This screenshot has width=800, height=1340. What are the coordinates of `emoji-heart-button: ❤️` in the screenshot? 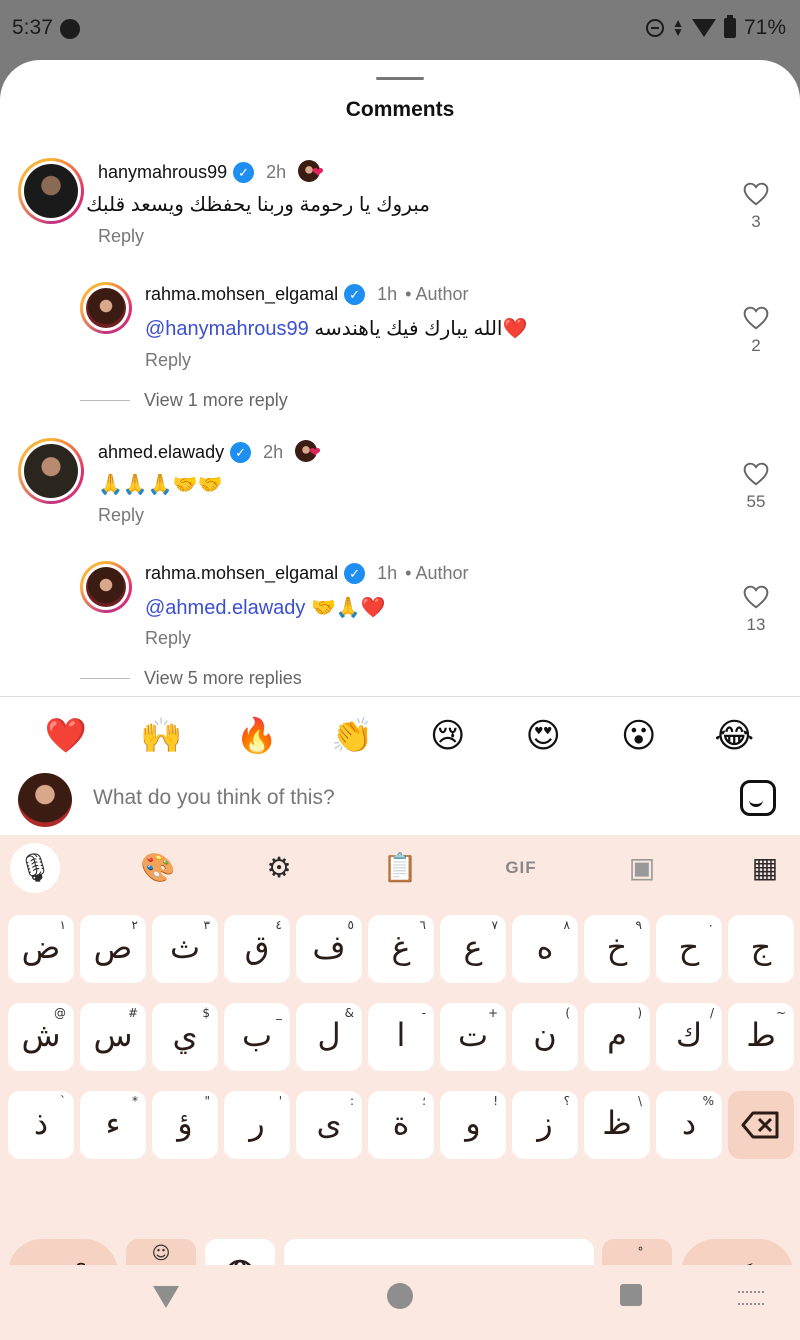 It's located at (66, 736).